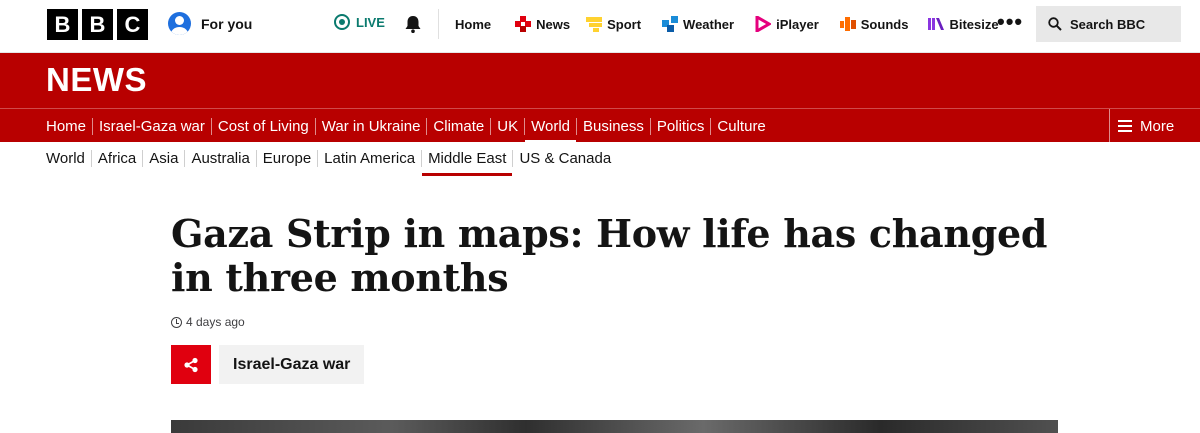 This screenshot has width=1200, height=433. What do you see at coordinates (600, 80) in the screenshot?
I see `news-banner: NEWS` at bounding box center [600, 80].